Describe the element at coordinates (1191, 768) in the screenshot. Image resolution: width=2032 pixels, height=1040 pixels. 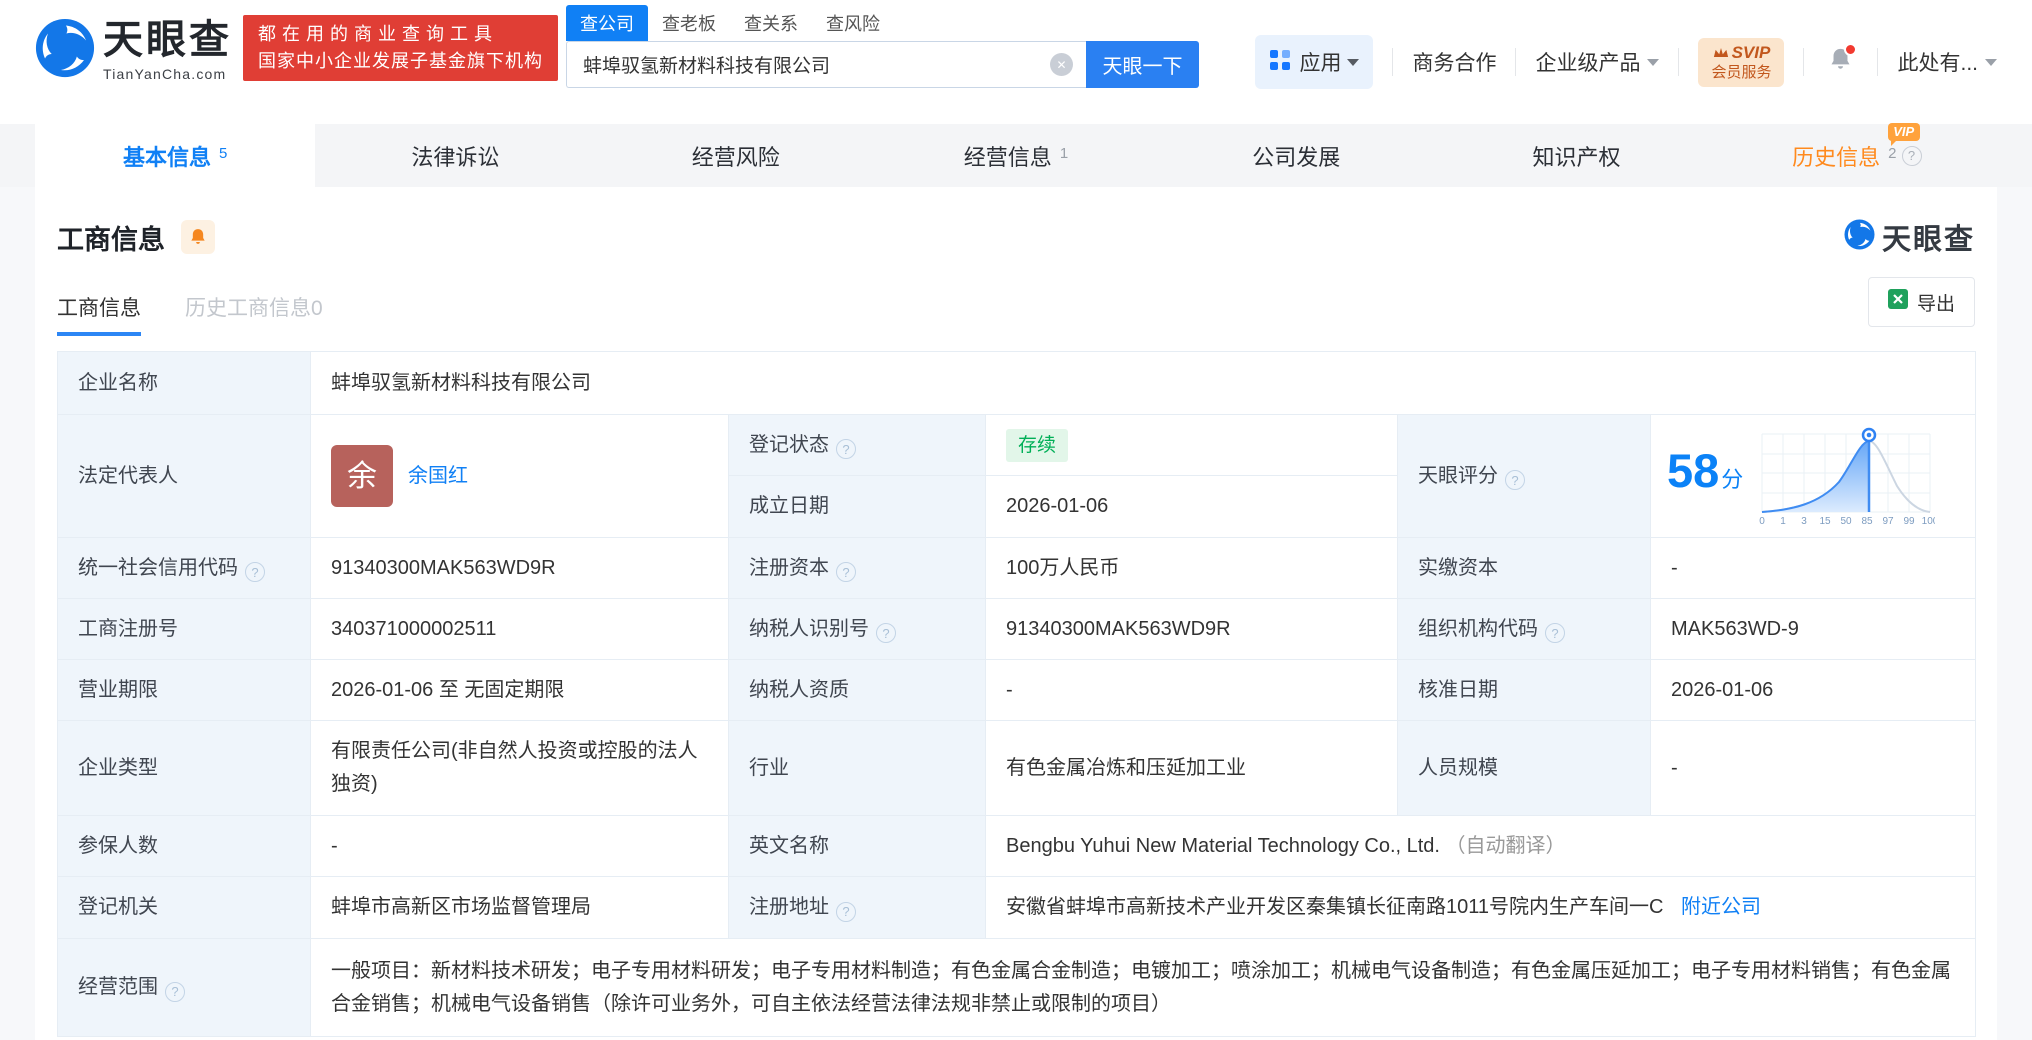
I see `industry-value: 有色金属冶炼和压延加工业` at that location.